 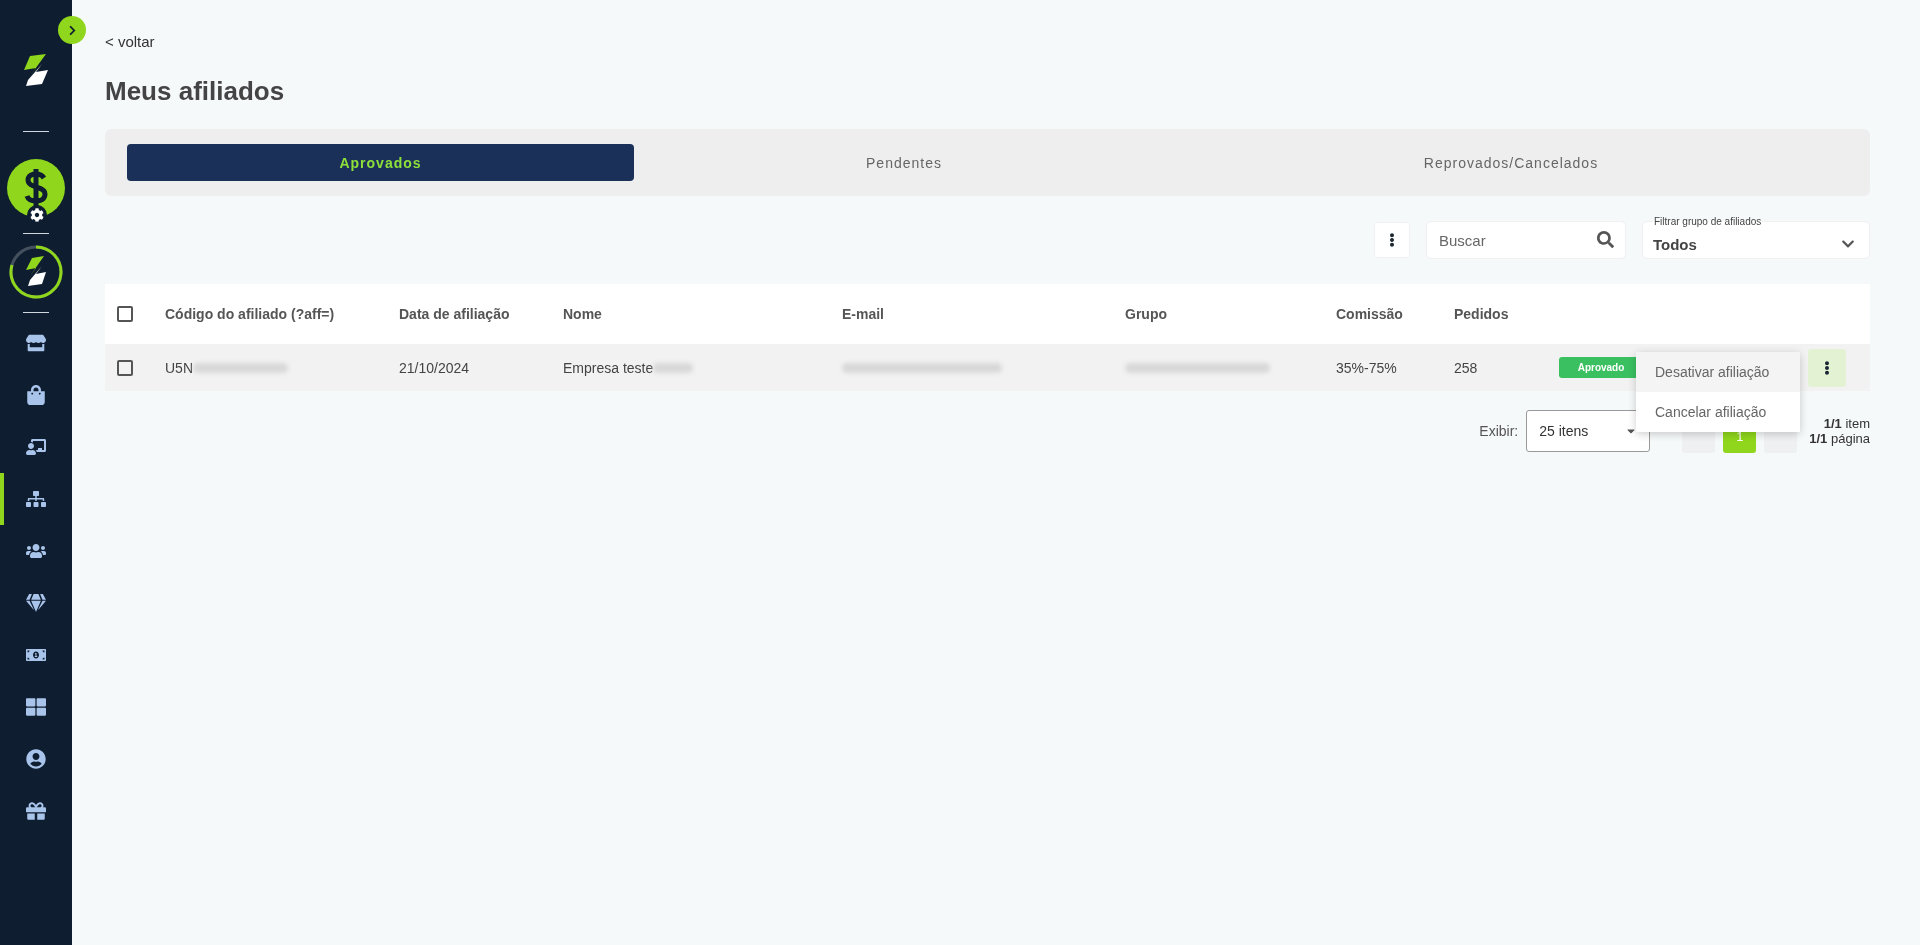 What do you see at coordinates (36, 447) in the screenshot?
I see `presentation-board-icon` at bounding box center [36, 447].